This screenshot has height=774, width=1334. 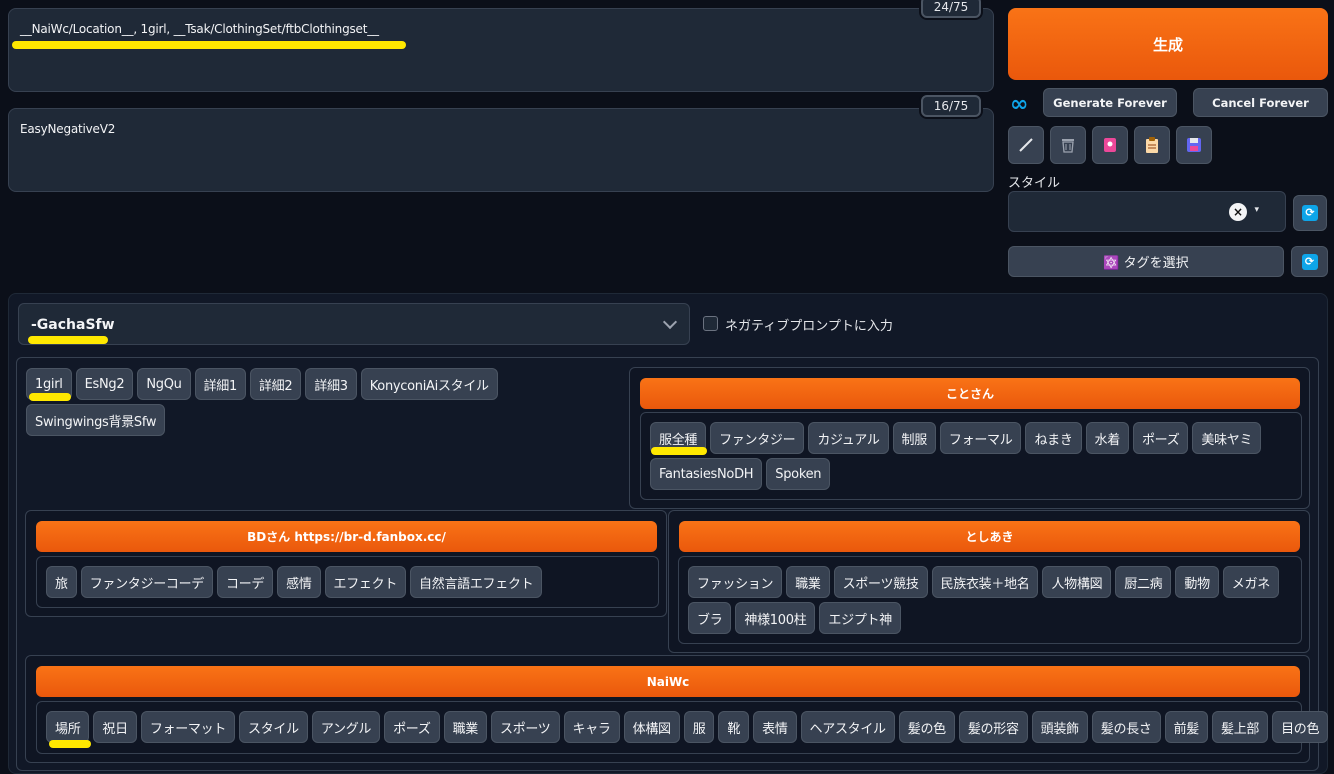 I want to click on tag-button: 髪上部, so click(x=1240, y=727).